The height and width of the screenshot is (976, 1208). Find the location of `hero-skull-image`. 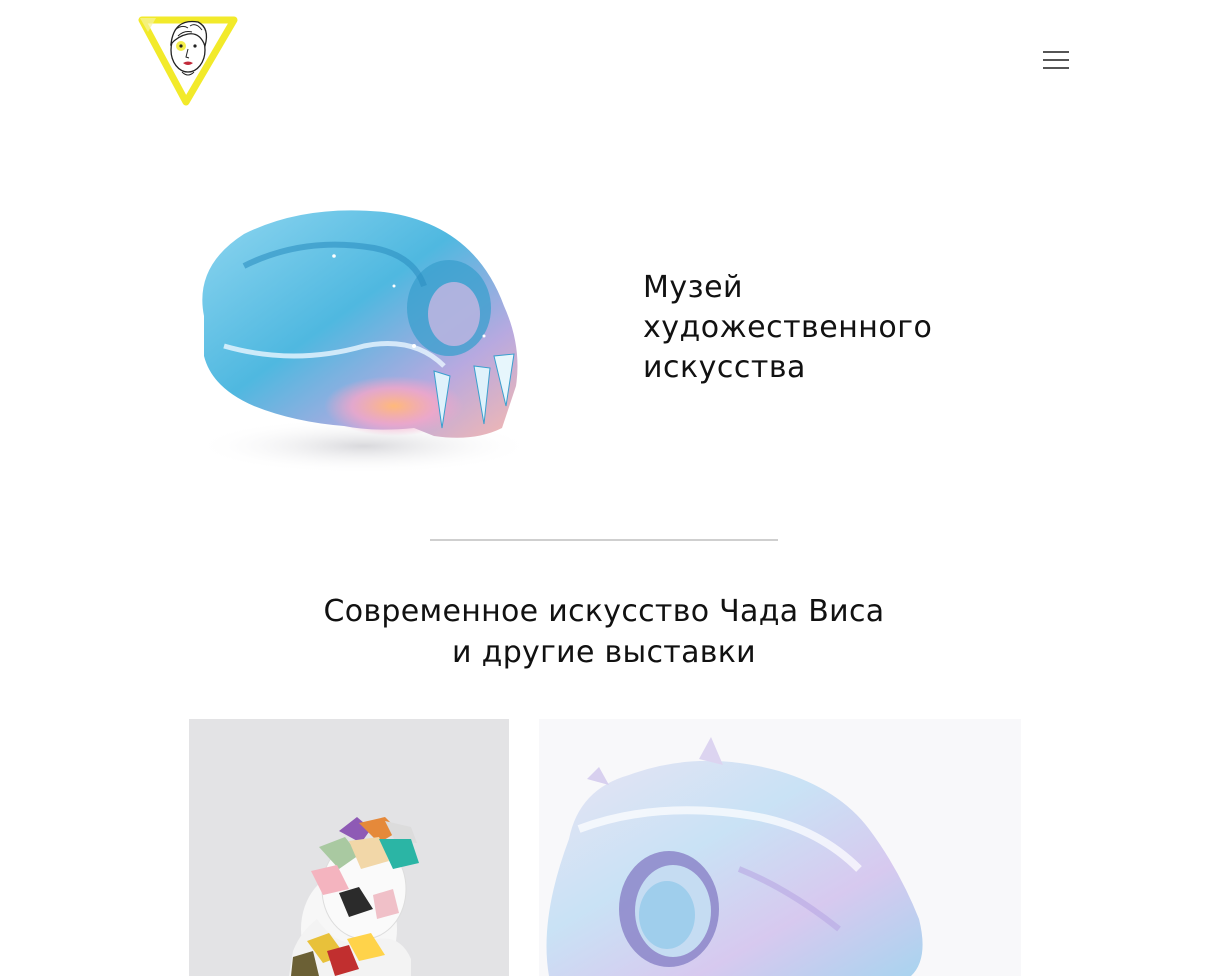

hero-skull-image is located at coordinates (359, 341).